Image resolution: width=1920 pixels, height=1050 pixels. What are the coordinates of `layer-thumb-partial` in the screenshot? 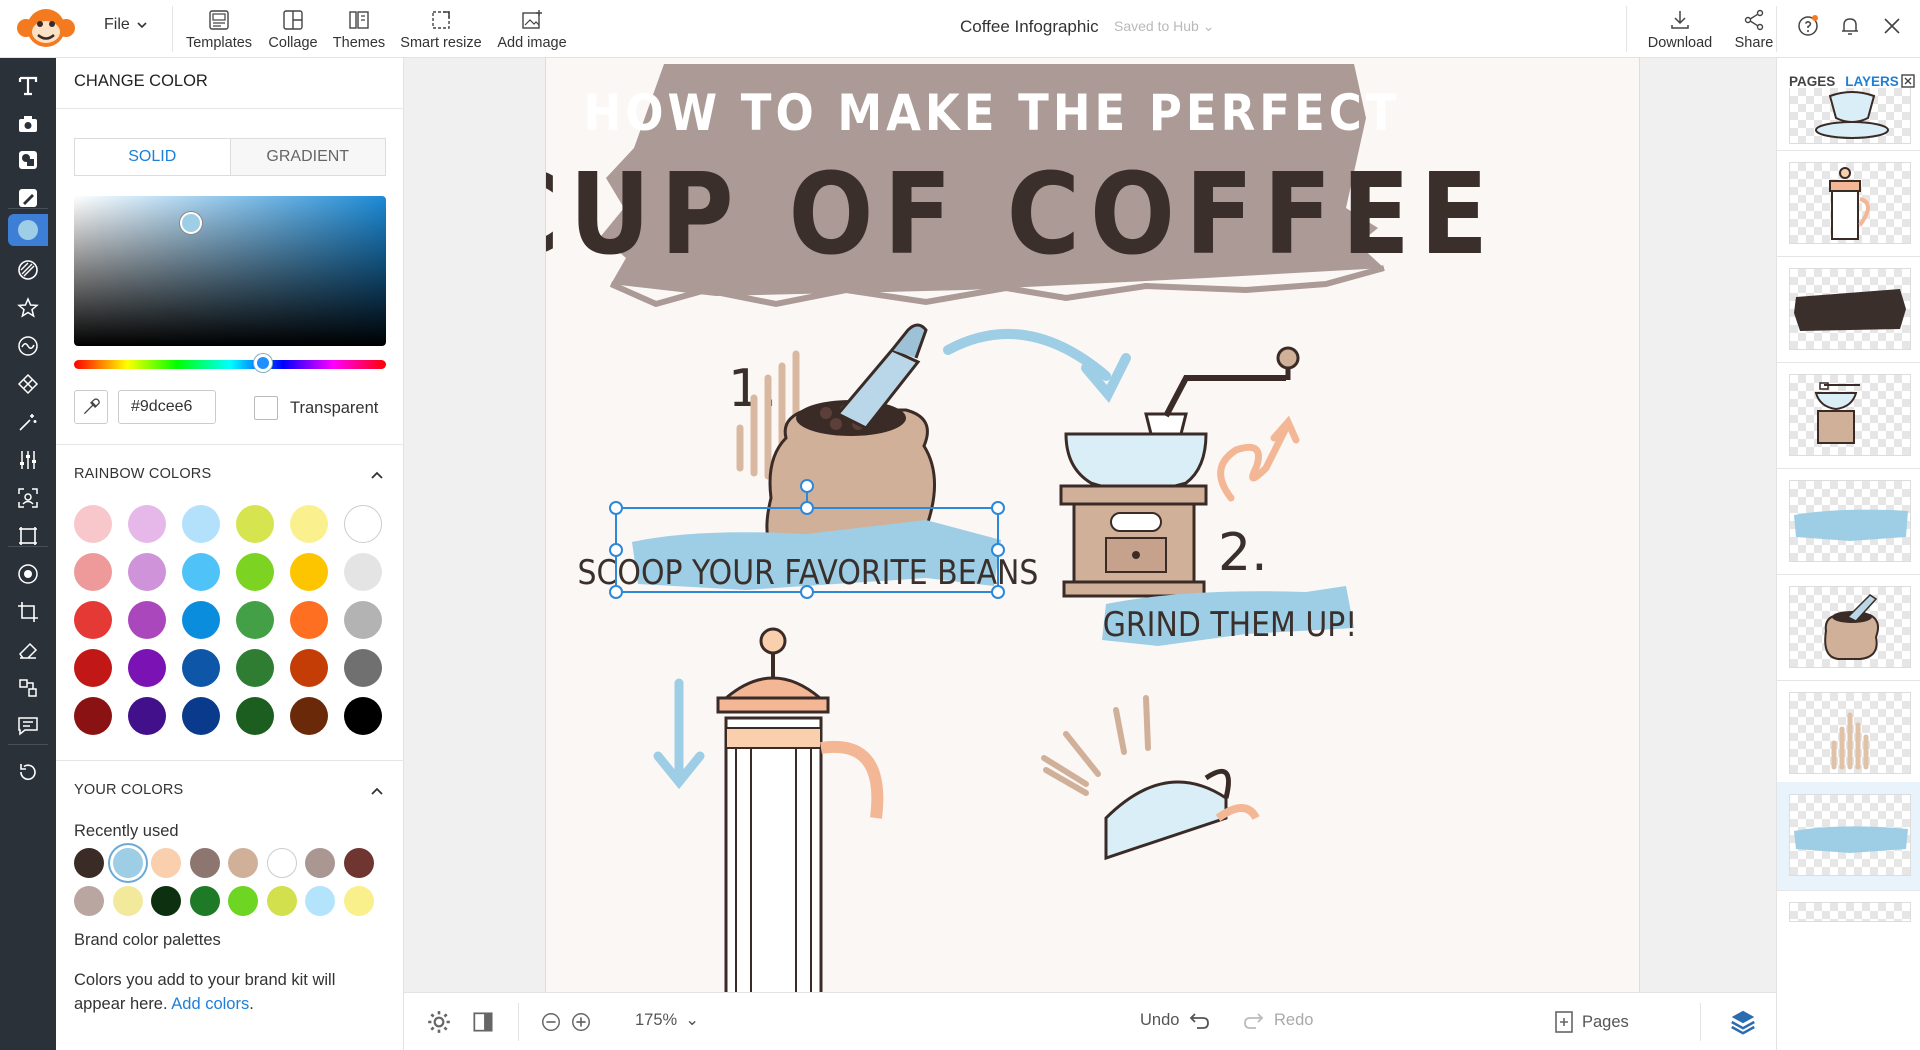 It's located at (1850, 912).